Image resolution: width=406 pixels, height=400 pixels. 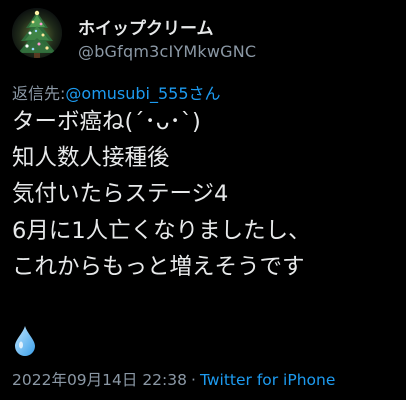 I want to click on display-name: ホイップクリーム, so click(x=146, y=26).